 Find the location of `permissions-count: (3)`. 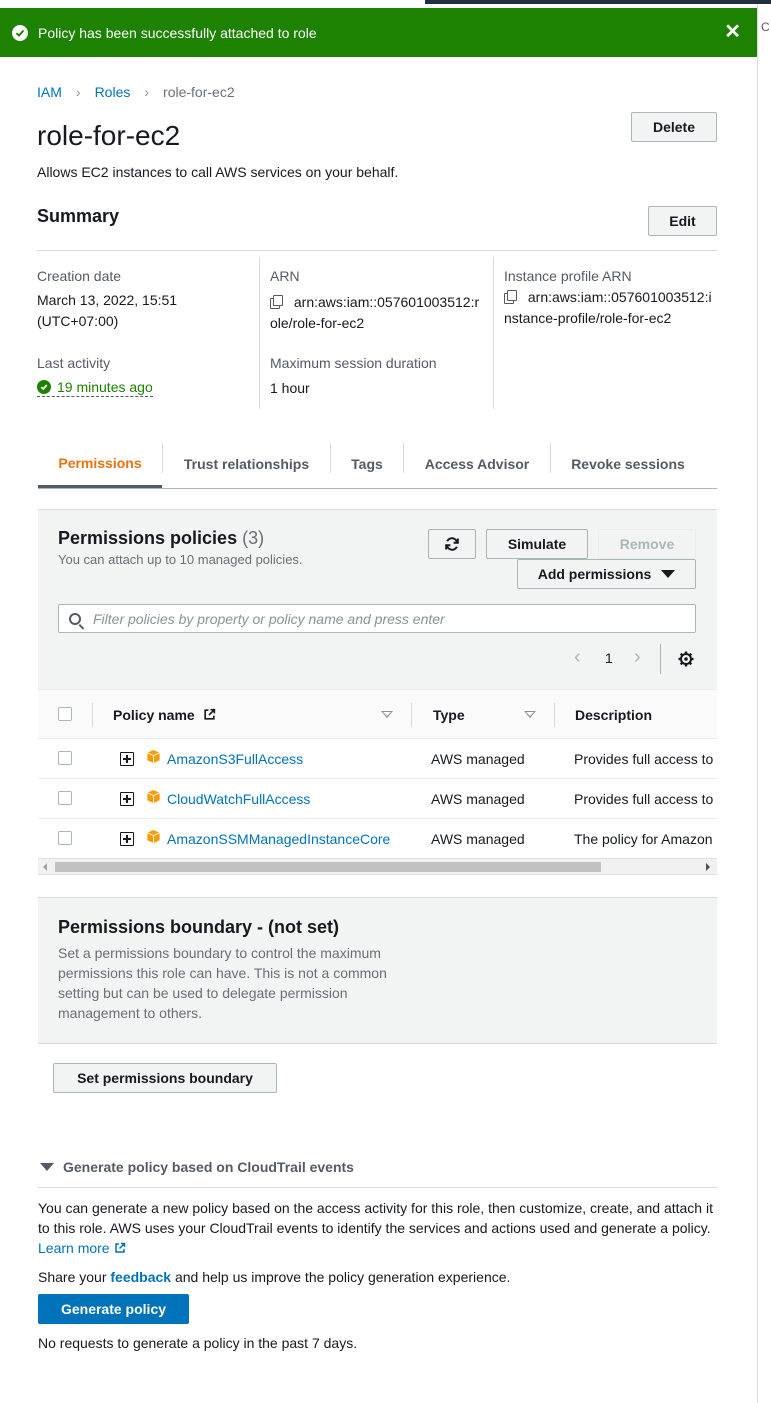

permissions-count: (3) is located at coordinates (253, 538).